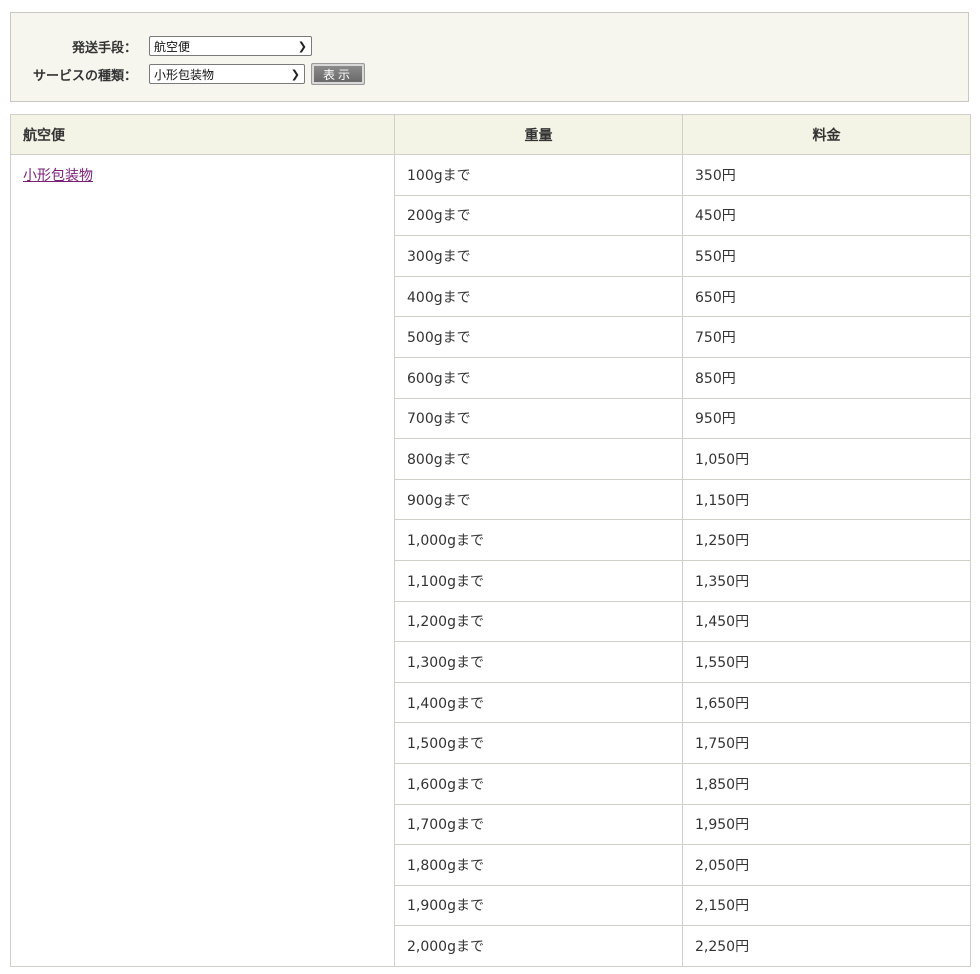 This screenshot has width=980, height=974. What do you see at coordinates (826, 702) in the screenshot?
I see `price-cell: 1,650円` at bounding box center [826, 702].